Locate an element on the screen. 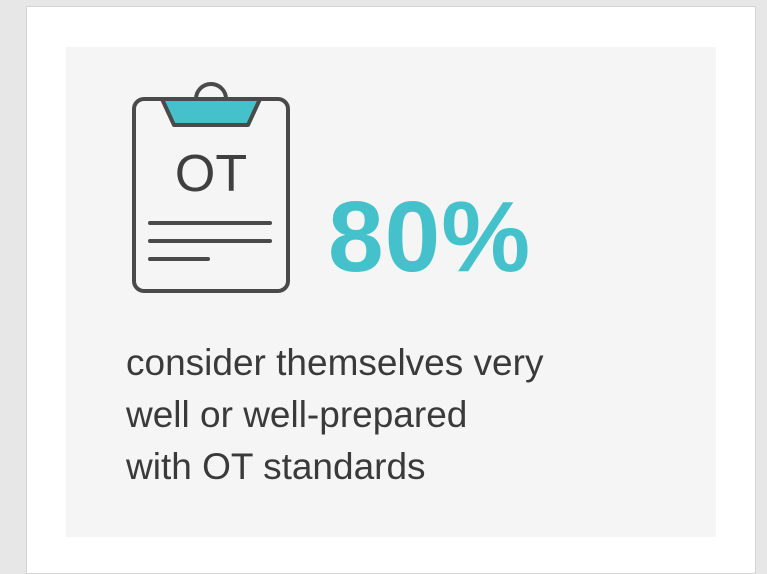  caption-line: well or well-prepared is located at coordinates (297, 414).